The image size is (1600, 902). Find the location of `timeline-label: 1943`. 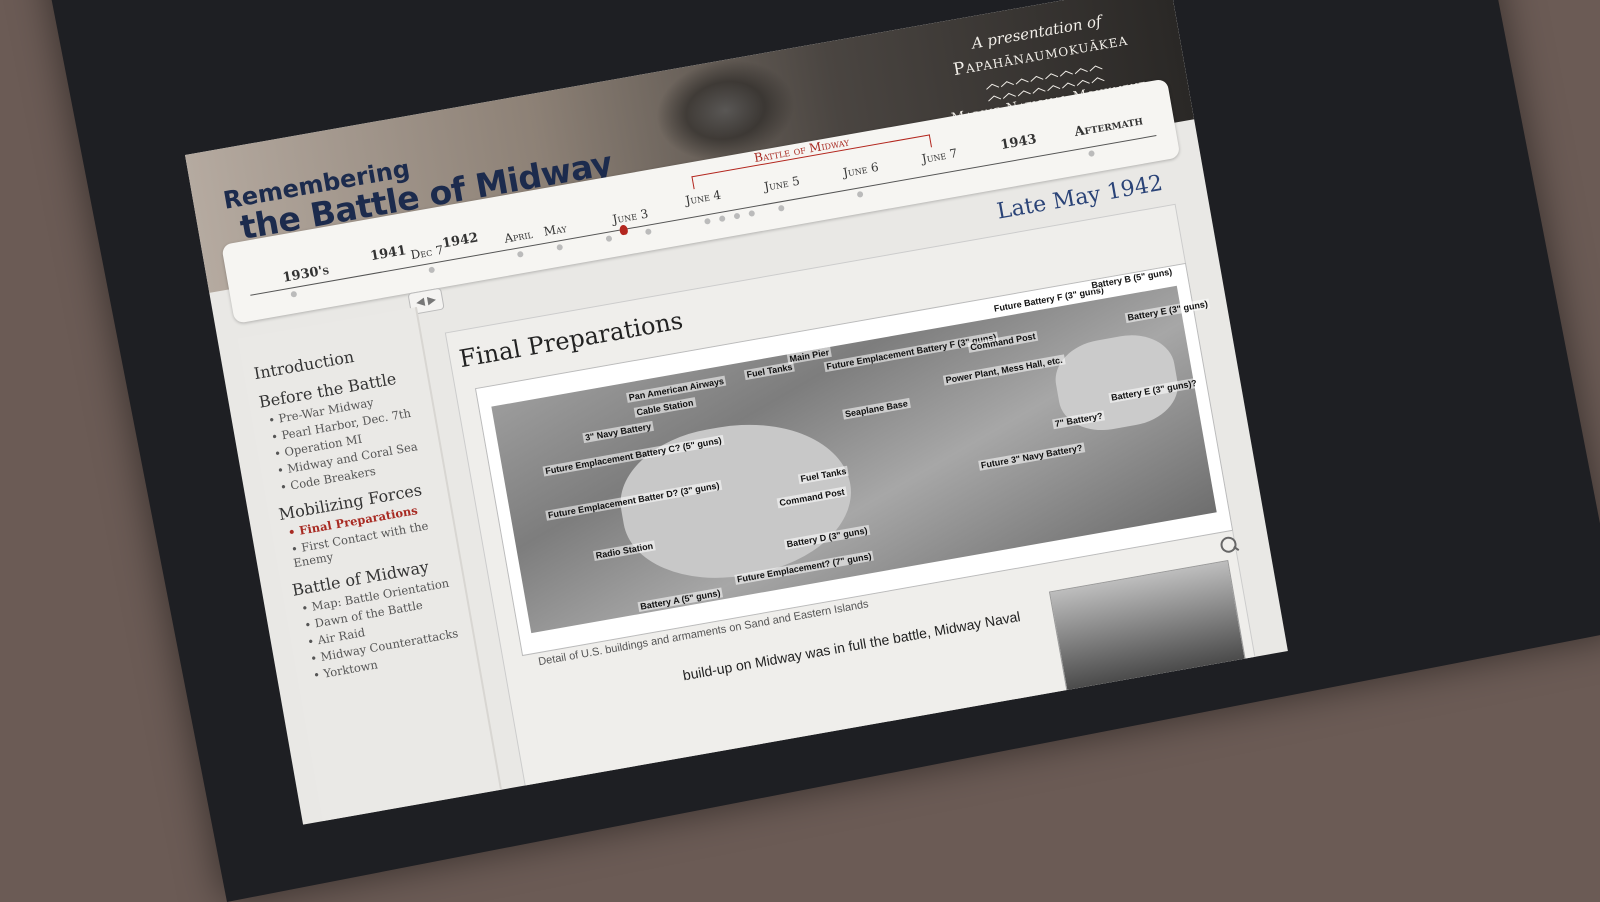

timeline-label: 1943 is located at coordinates (1018, 142).